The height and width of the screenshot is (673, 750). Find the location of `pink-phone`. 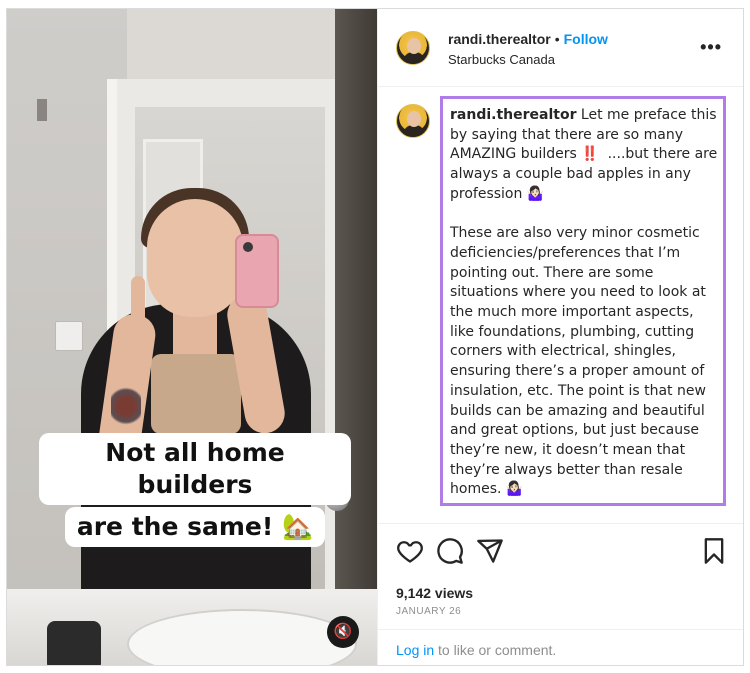

pink-phone is located at coordinates (257, 271).